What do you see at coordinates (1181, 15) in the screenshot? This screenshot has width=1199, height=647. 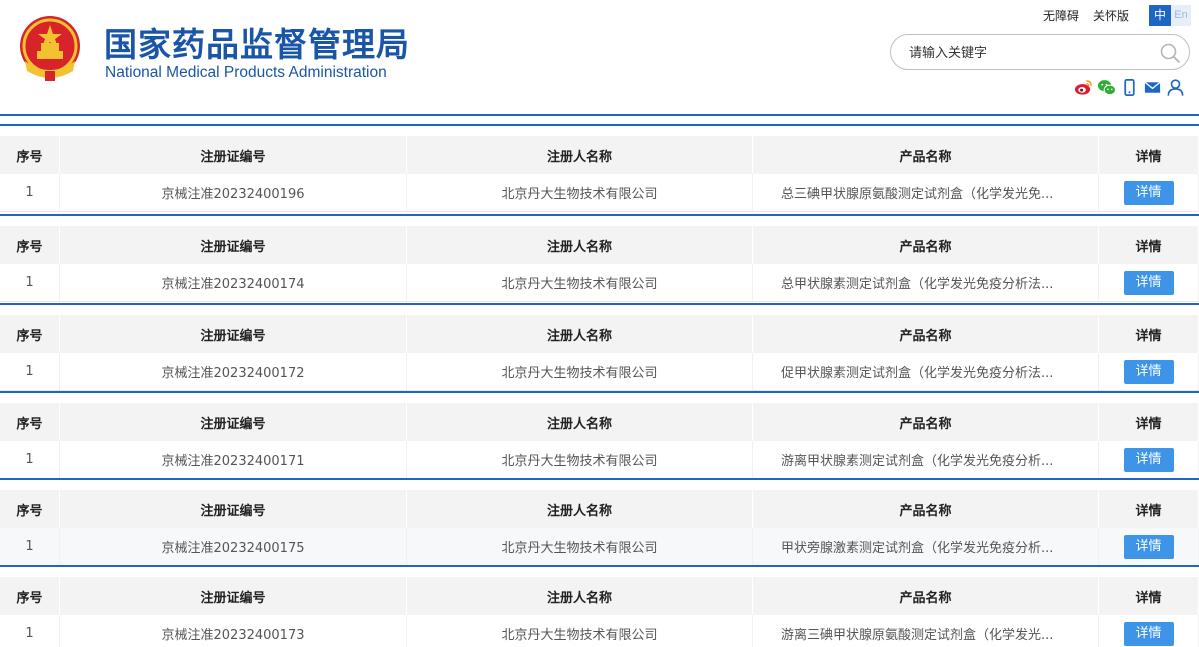 I see `lang-en-button: En` at bounding box center [1181, 15].